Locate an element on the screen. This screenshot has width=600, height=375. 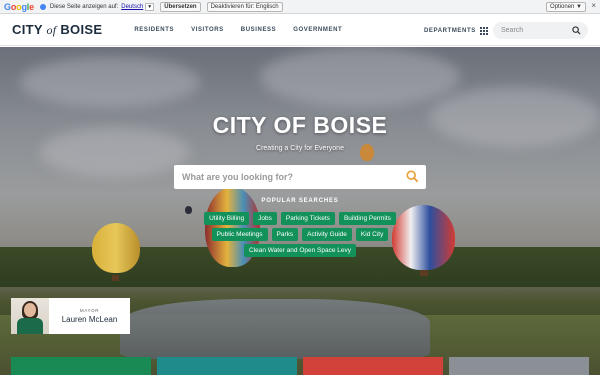
mayor-name: Lauren McLean is located at coordinates (89, 319).